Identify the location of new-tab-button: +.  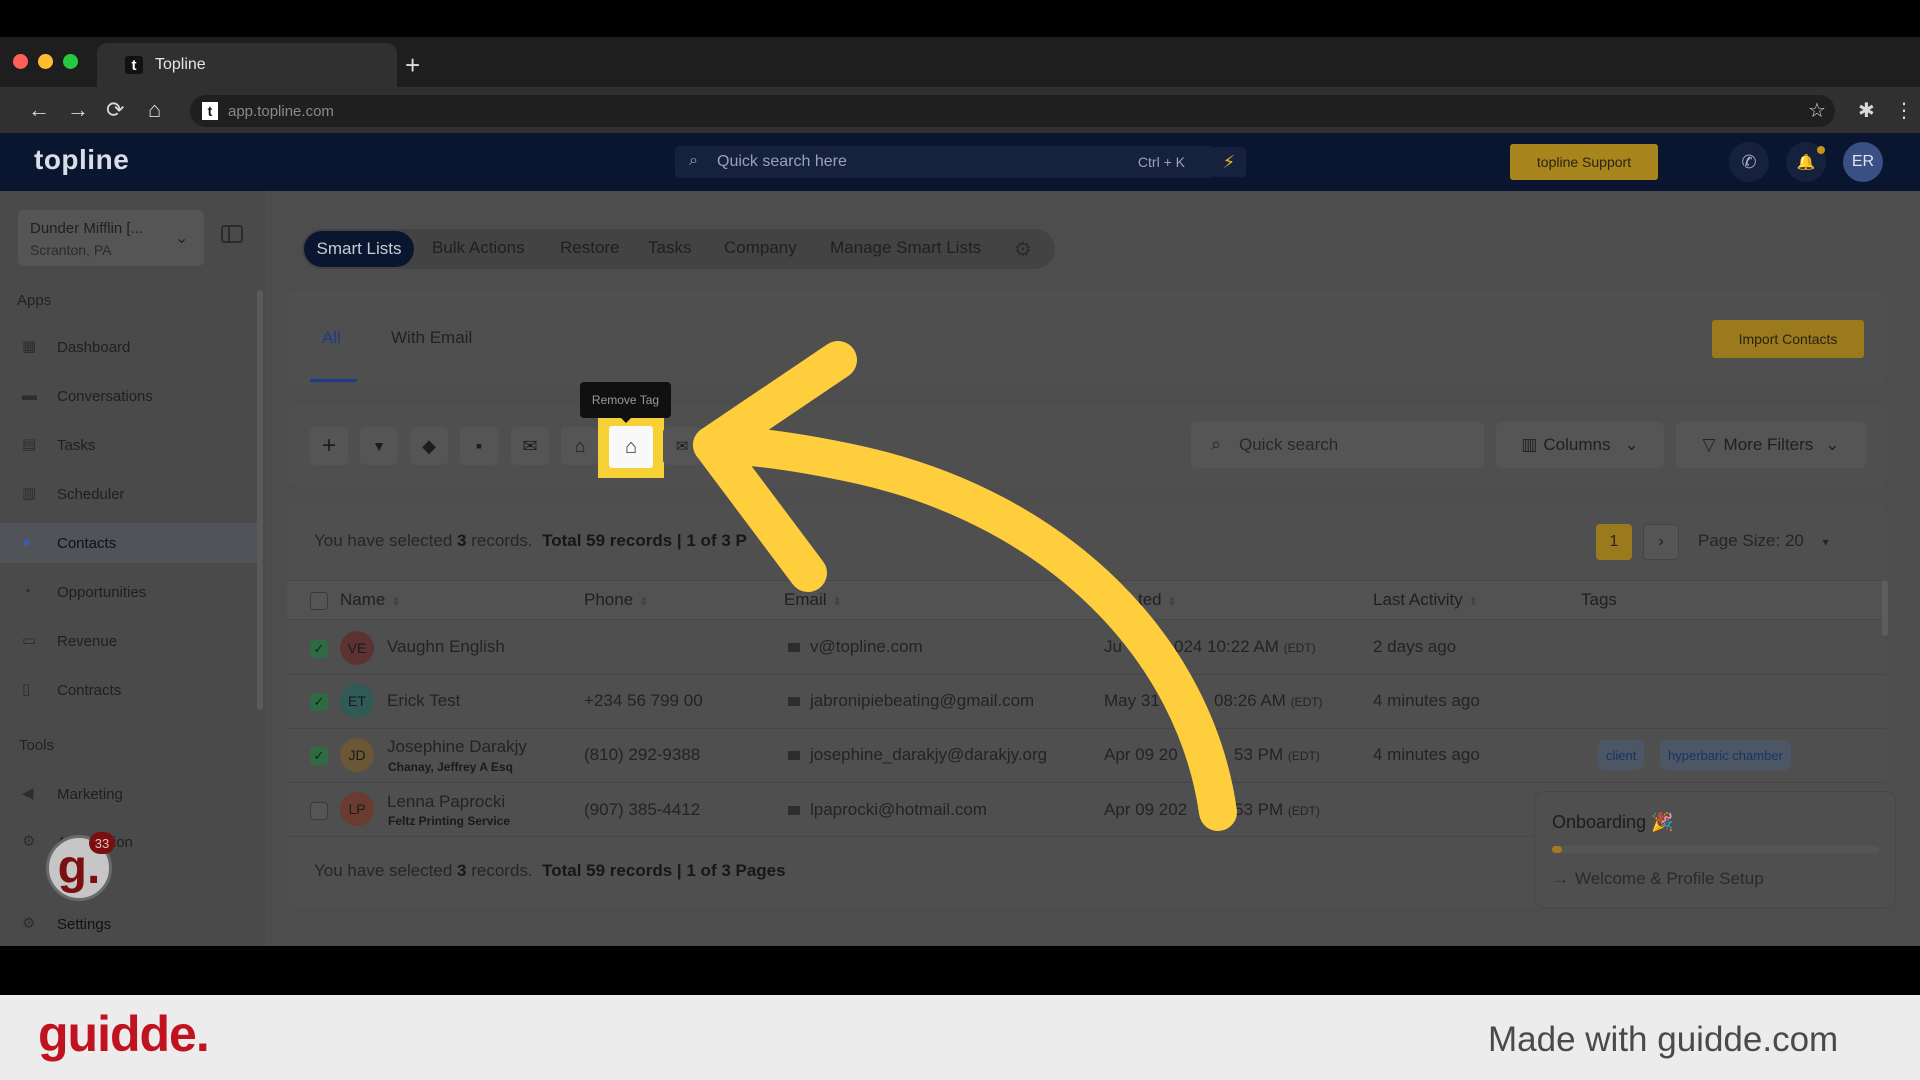
(412, 65).